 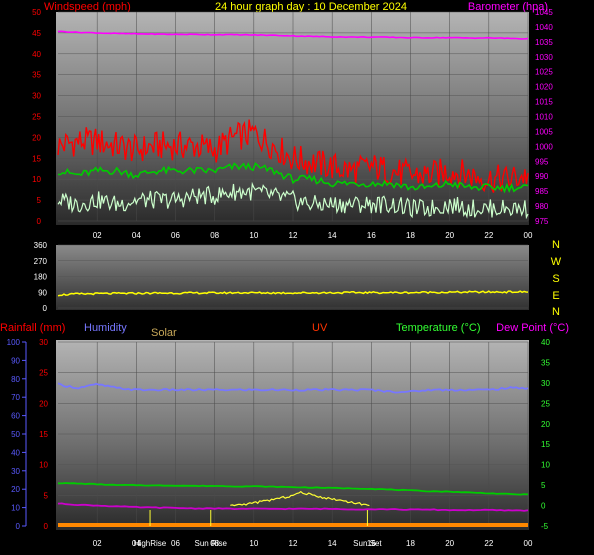 I want to click on temperature-tick-label: 30, so click(x=545, y=383).